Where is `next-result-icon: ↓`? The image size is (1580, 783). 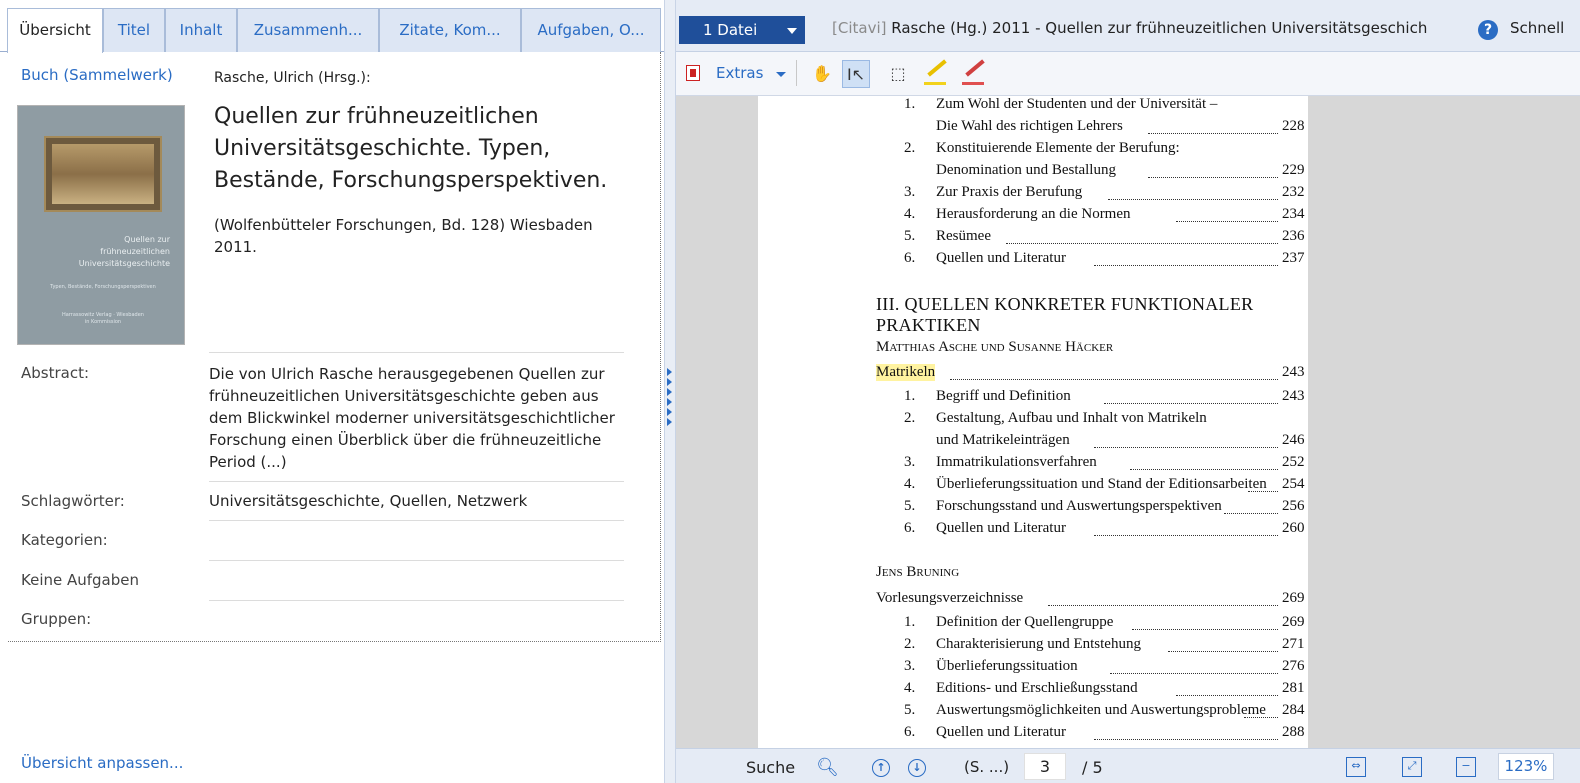
next-result-icon: ↓ is located at coordinates (917, 768).